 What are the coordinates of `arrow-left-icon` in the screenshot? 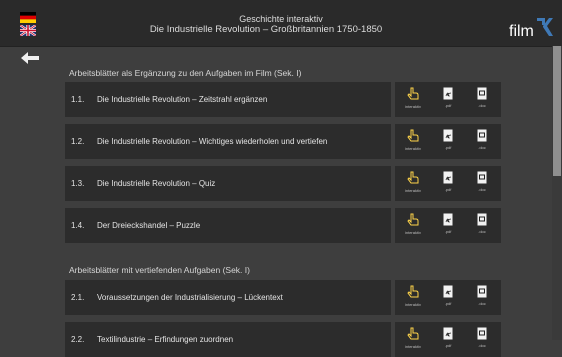 It's located at (30, 58).